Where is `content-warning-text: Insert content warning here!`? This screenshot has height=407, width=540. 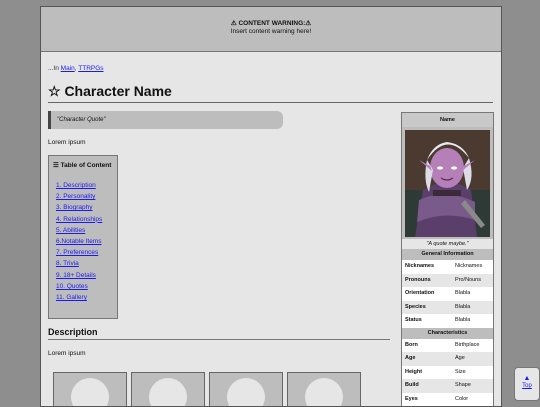
content-warning-text: Insert content warning here! is located at coordinates (271, 31).